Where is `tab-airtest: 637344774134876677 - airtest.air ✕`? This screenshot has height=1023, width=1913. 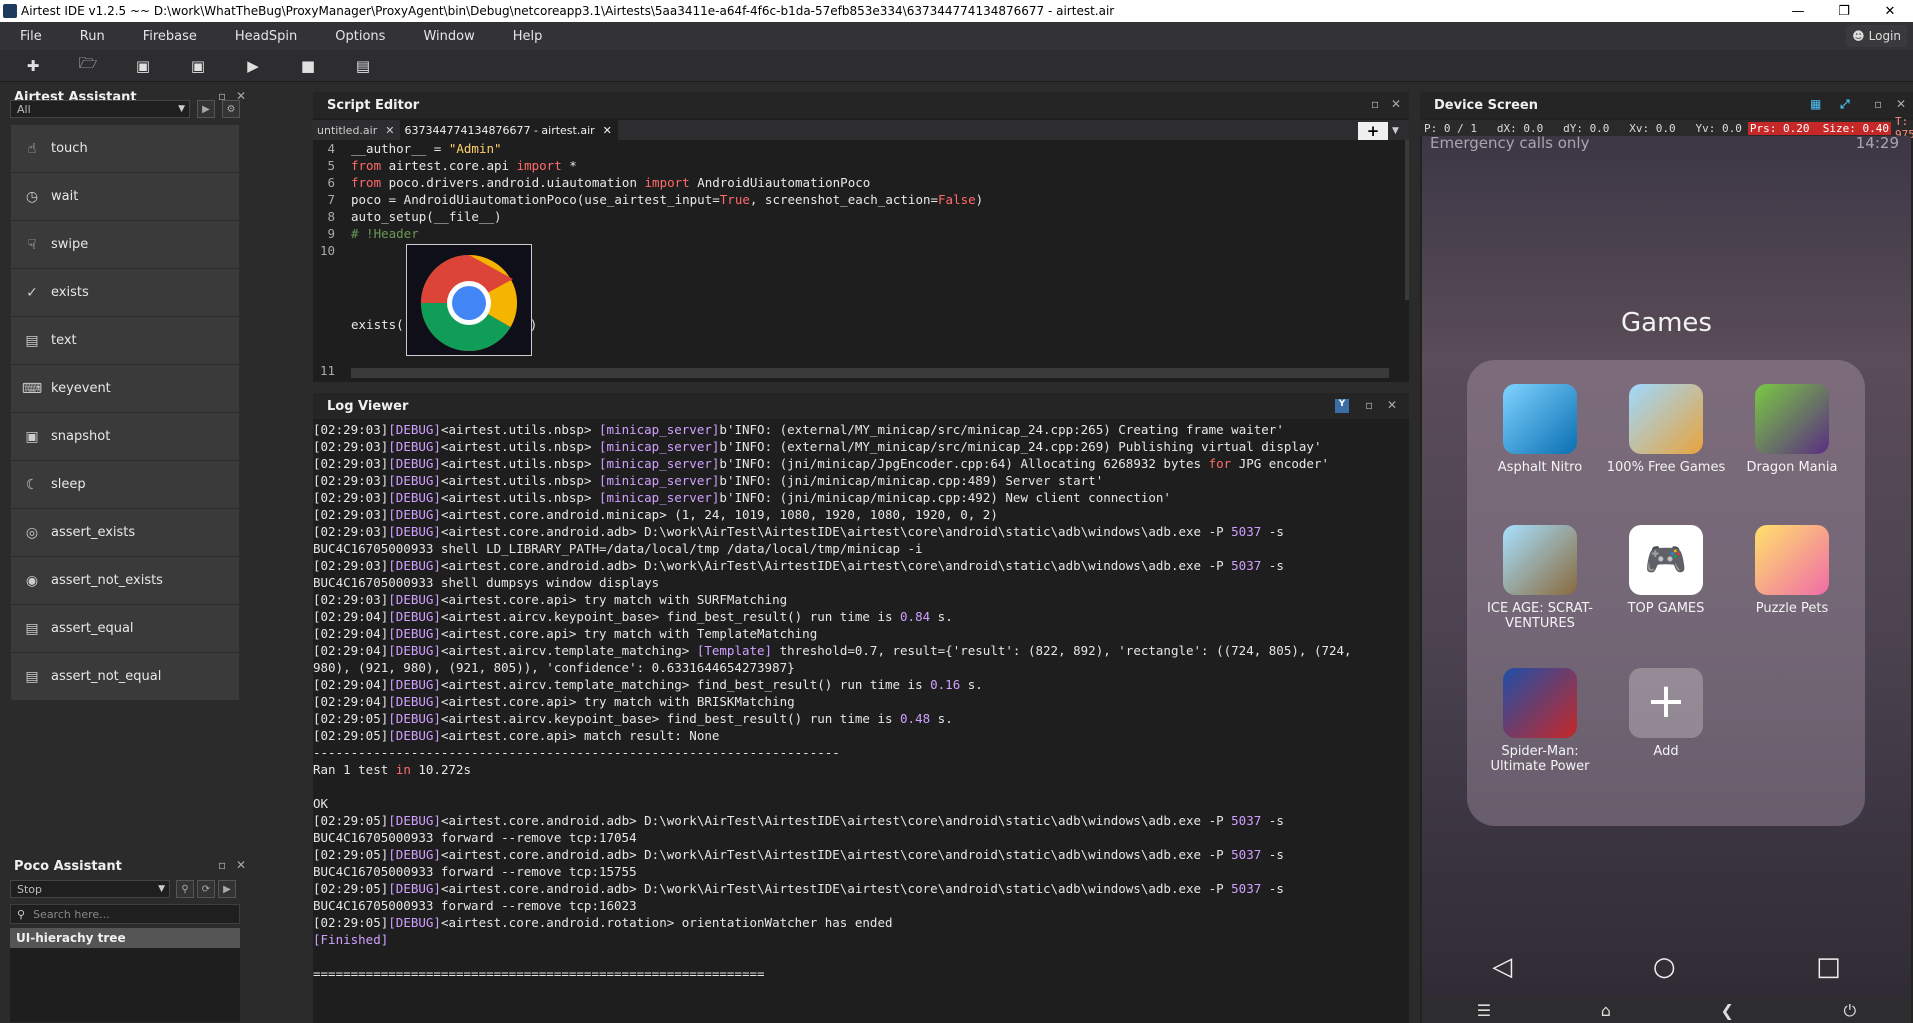
tab-airtest: 637344774134876677 - airtest.air ✕ is located at coordinates (509, 130).